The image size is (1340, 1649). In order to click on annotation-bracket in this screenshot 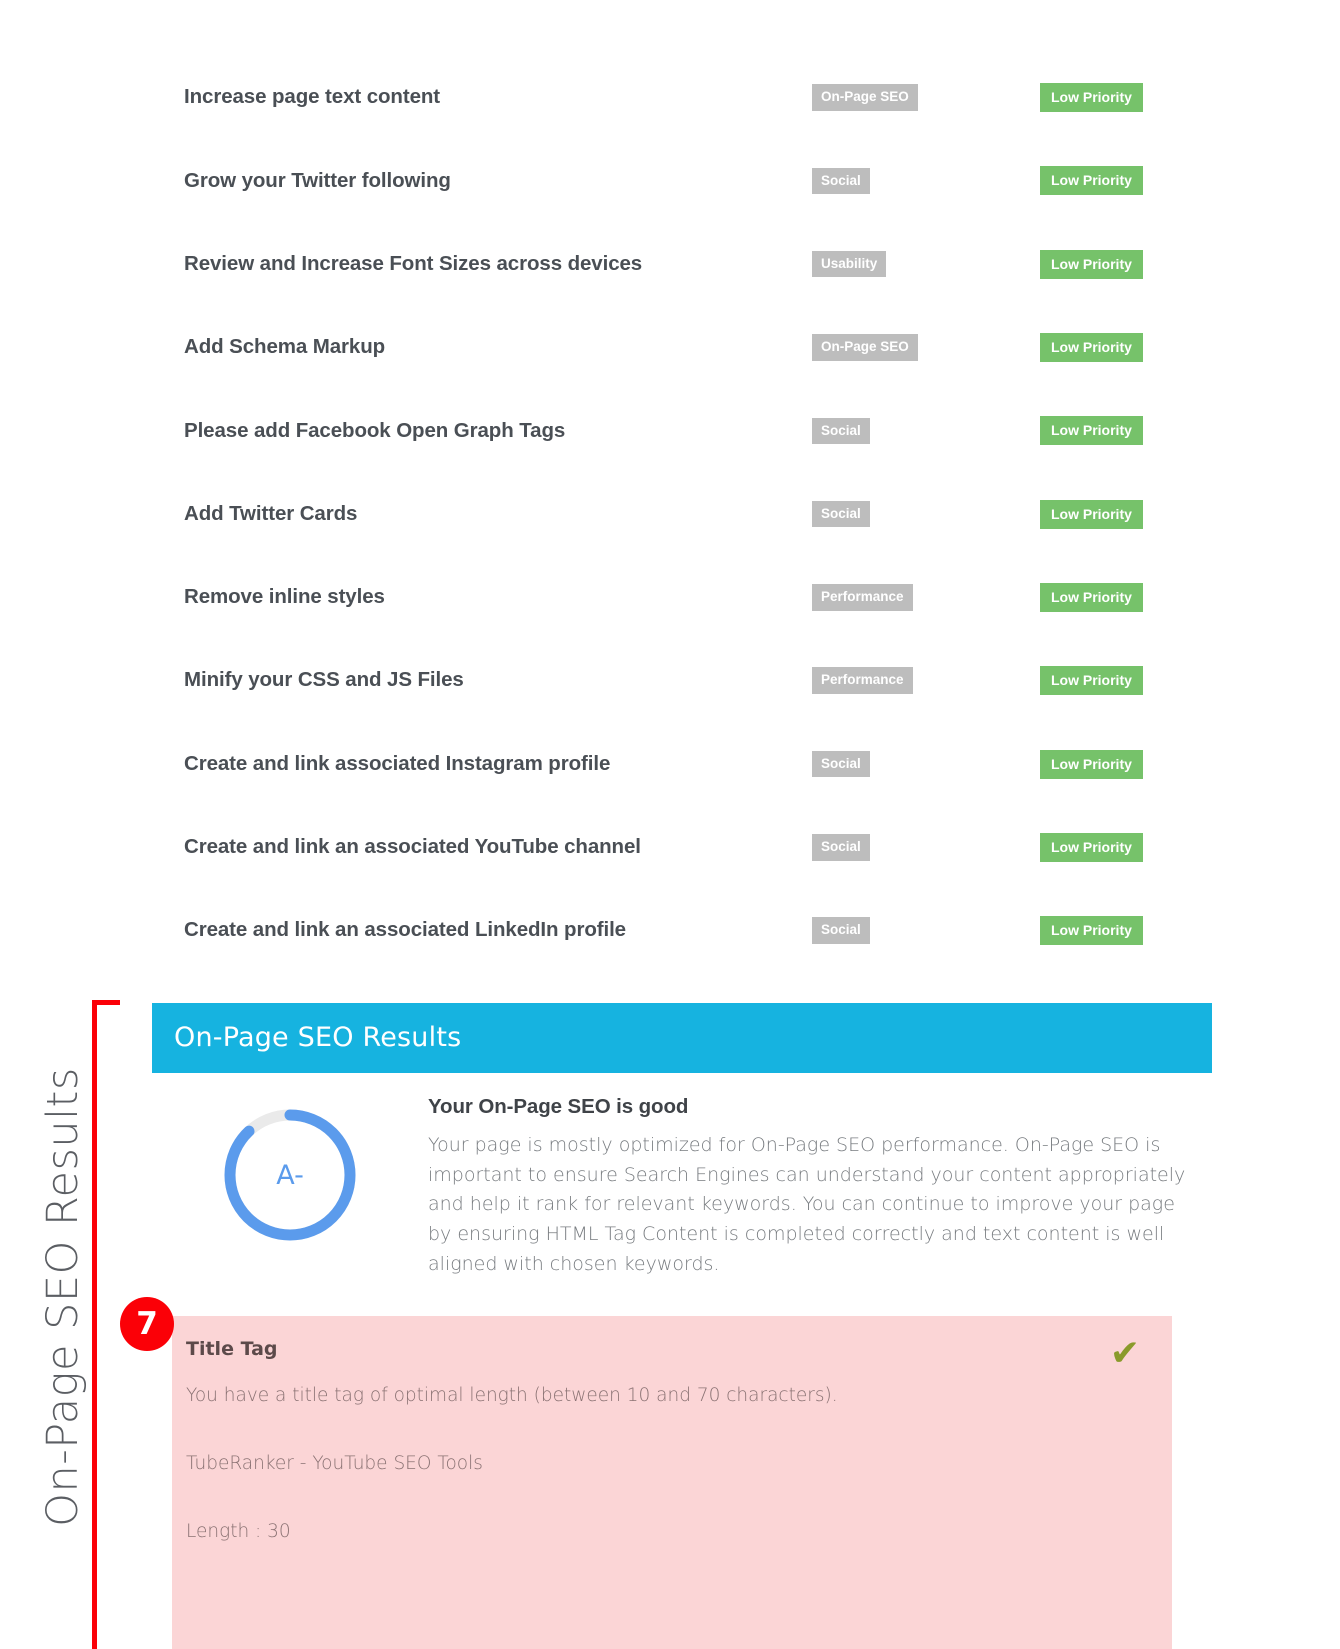, I will do `click(106, 1324)`.